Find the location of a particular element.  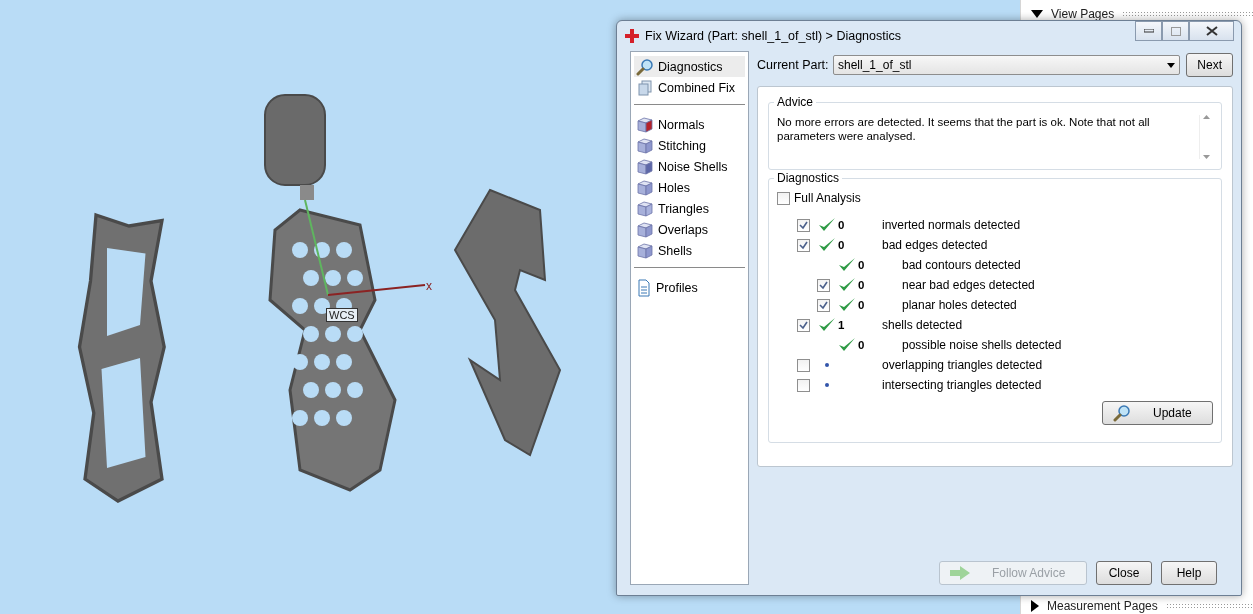

minimize-button is located at coordinates (1148, 31).